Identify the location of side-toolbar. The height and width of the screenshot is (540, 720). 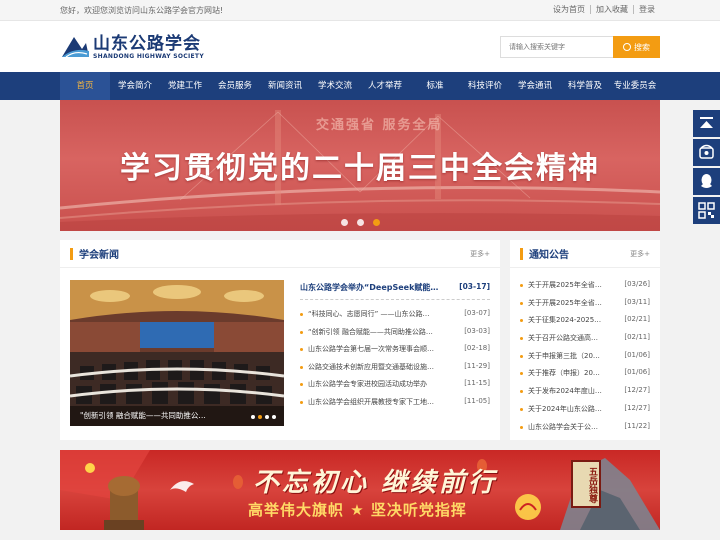
(706, 168).